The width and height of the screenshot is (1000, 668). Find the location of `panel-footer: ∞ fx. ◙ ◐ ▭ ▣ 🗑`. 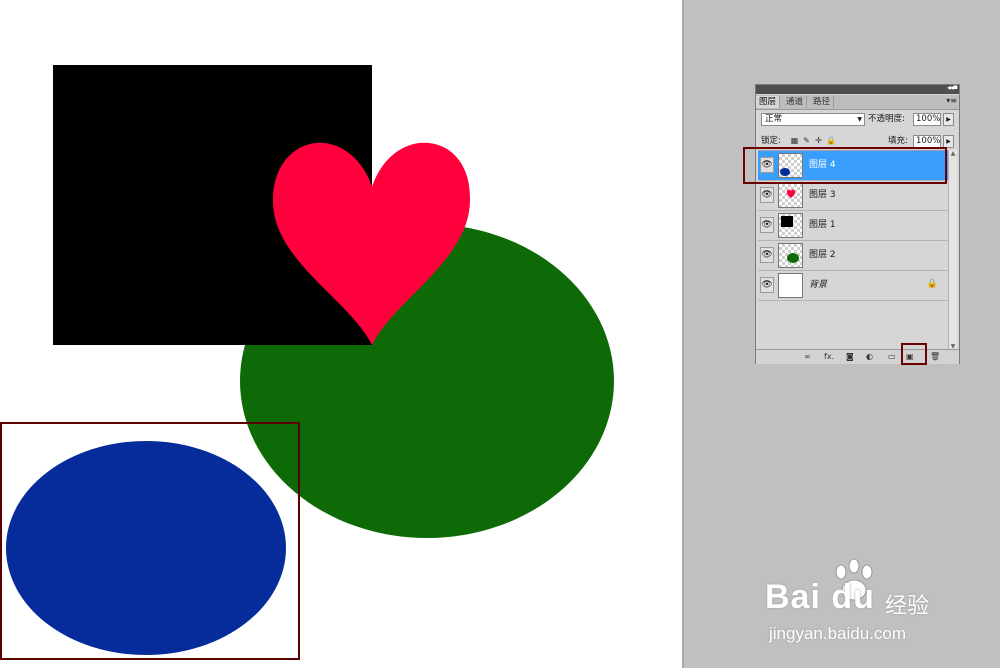

panel-footer: ∞ fx. ◙ ◐ ▭ ▣ 🗑 is located at coordinates (857, 356).